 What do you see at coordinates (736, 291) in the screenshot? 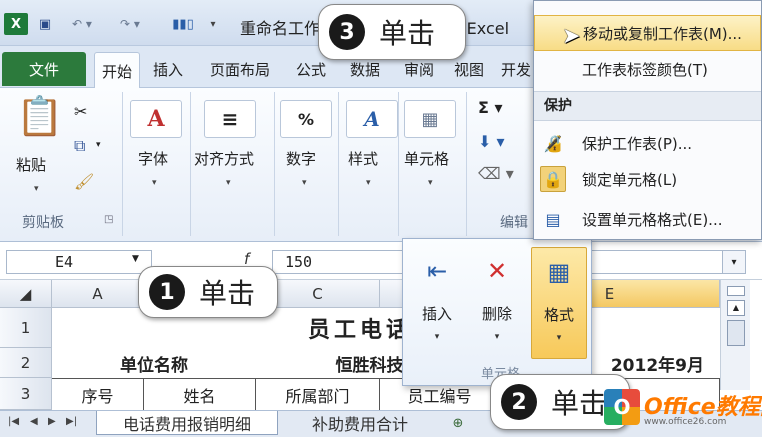
I see `split-handle-icon` at bounding box center [736, 291].